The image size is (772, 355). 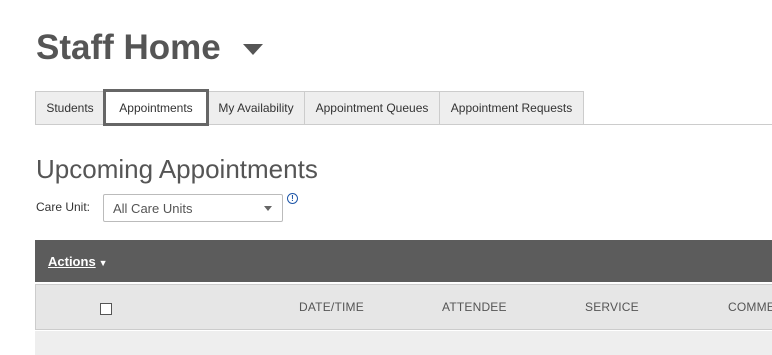 What do you see at coordinates (750, 307) in the screenshot?
I see `column-header-comments: COMME` at bounding box center [750, 307].